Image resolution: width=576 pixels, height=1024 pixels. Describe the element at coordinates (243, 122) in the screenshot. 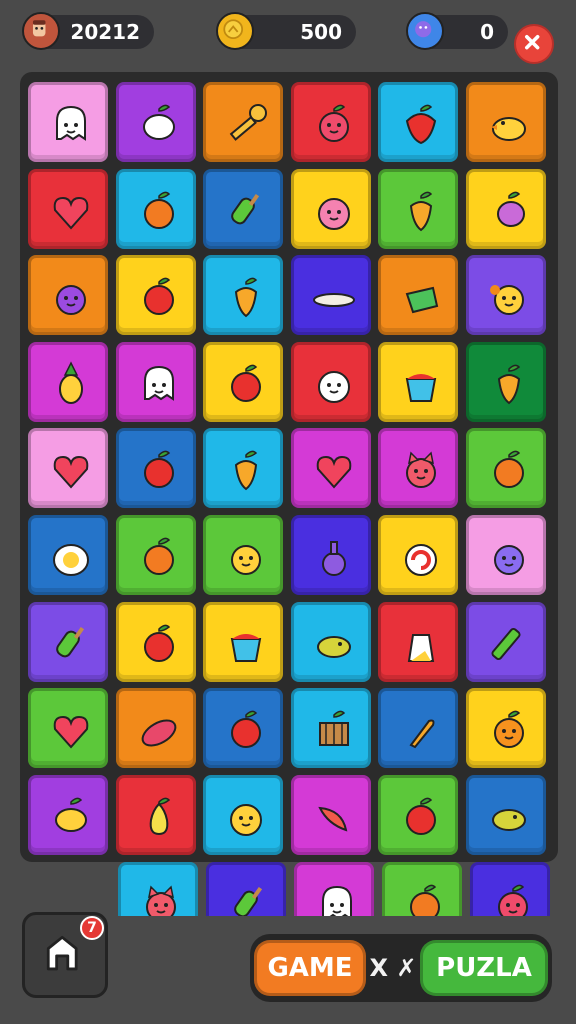

I see `tile-r1-c3` at that location.